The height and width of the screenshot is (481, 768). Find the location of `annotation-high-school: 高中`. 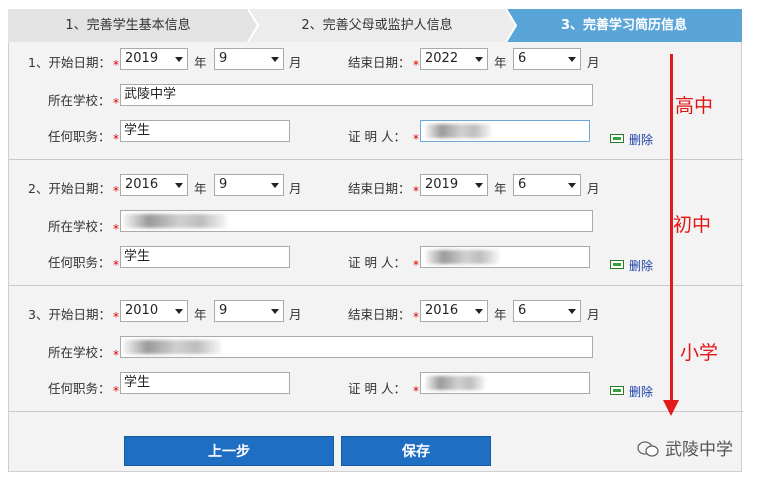

annotation-high-school: 高中 is located at coordinates (694, 106).